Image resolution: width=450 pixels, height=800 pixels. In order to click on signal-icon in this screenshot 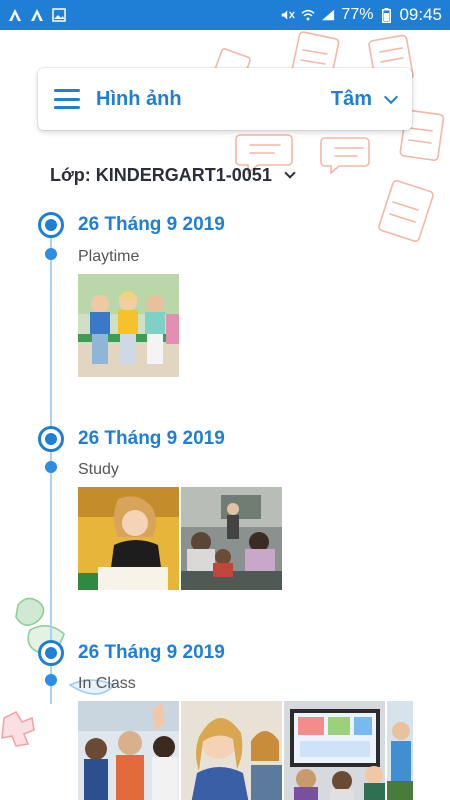, I will do `click(328, 15)`.